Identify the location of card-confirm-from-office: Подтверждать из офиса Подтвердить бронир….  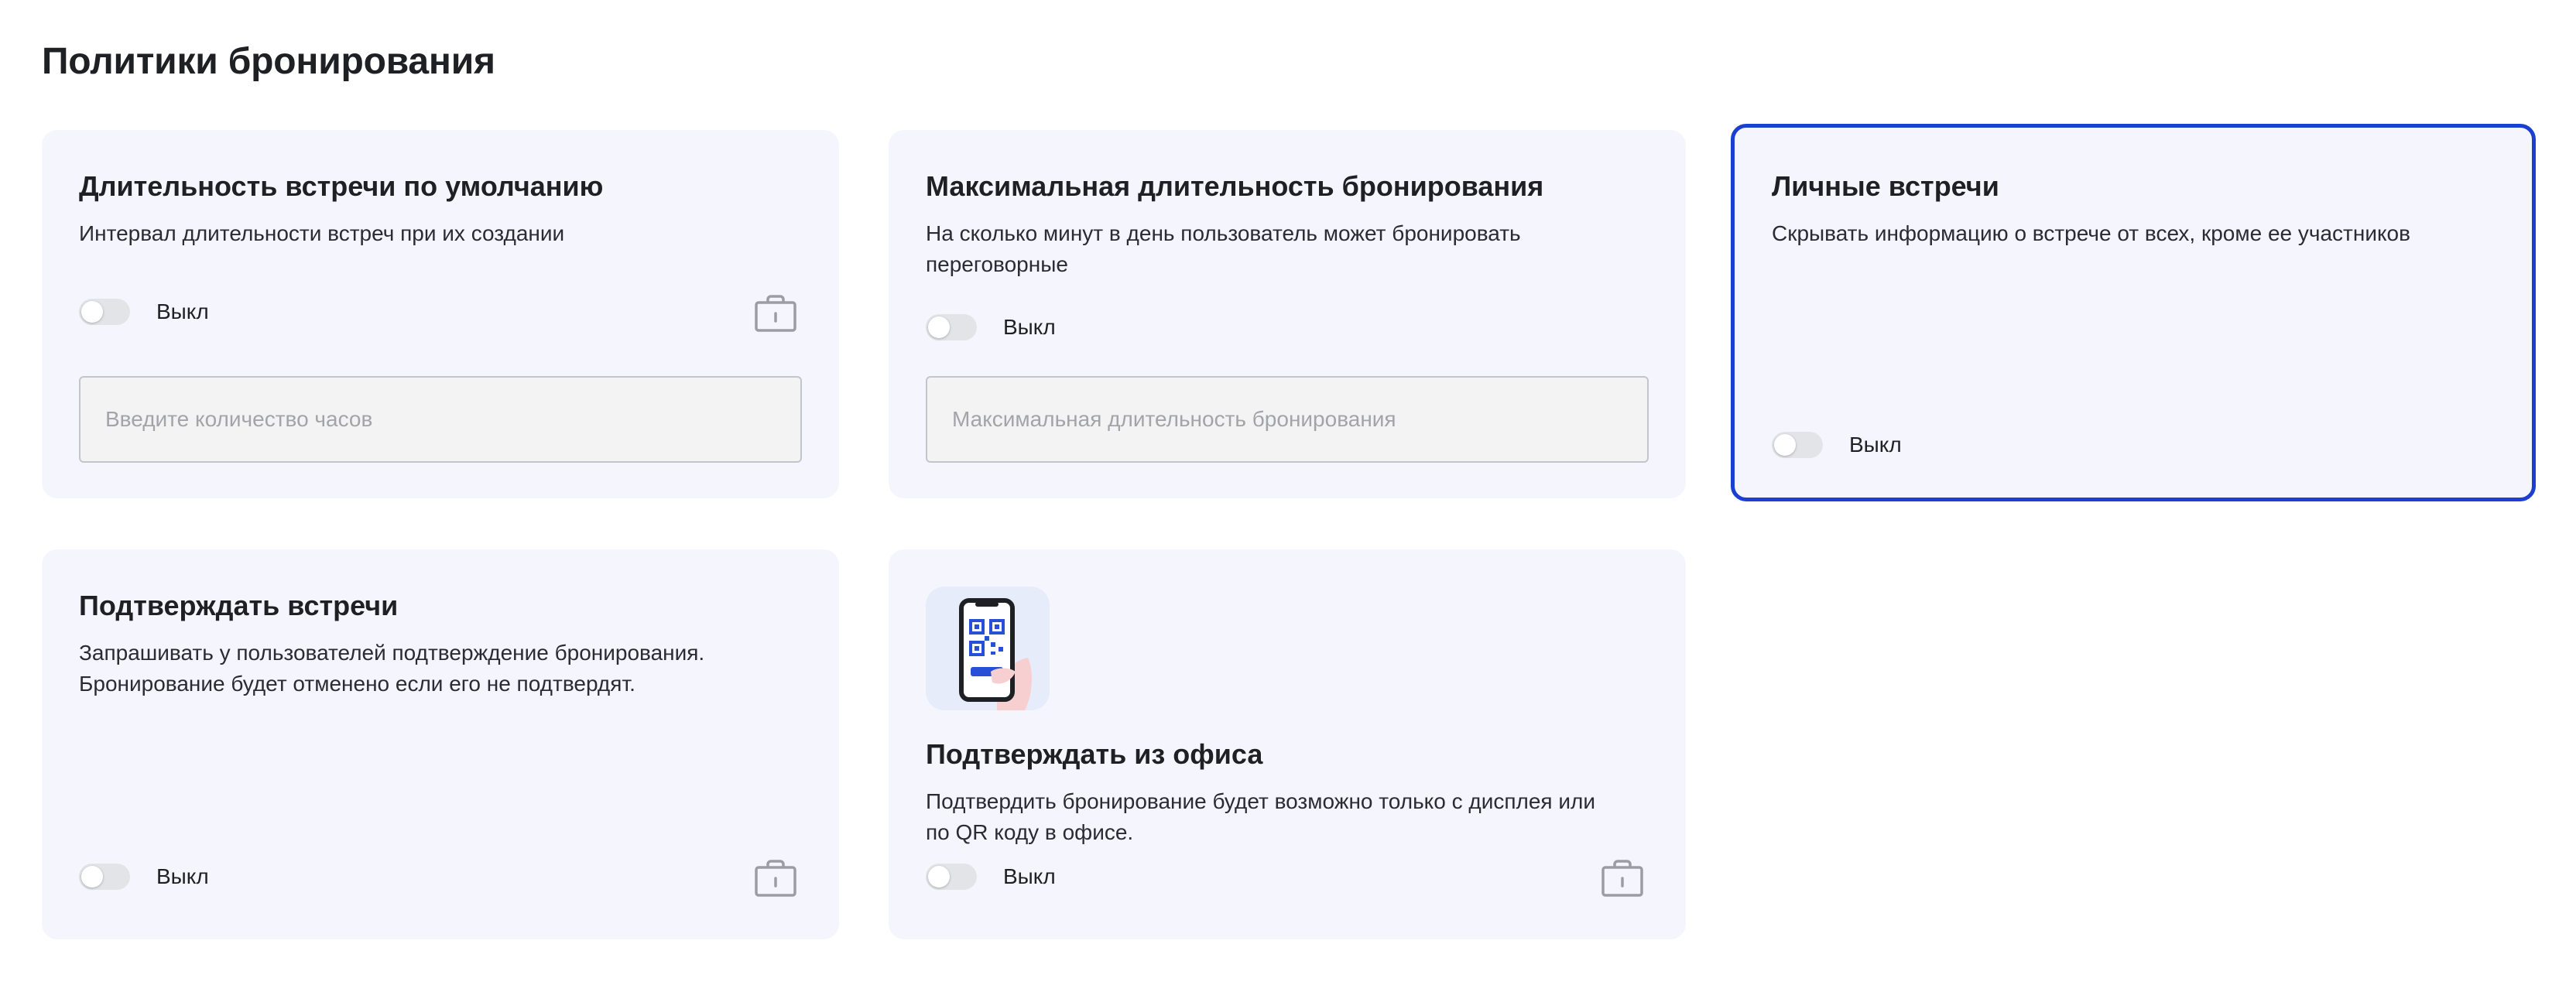
(1287, 744).